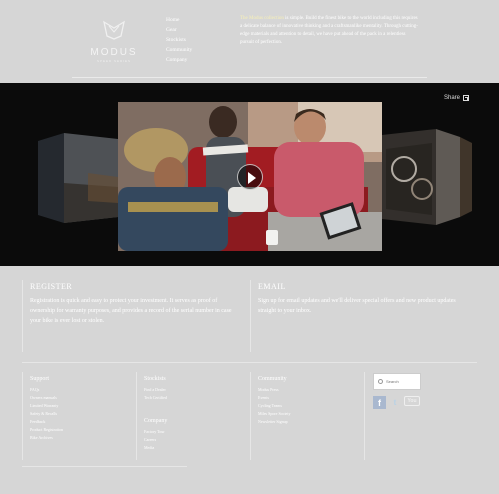 The image size is (499, 494). What do you see at coordinates (427, 177) in the screenshot?
I see `carousel-slide-next` at bounding box center [427, 177].